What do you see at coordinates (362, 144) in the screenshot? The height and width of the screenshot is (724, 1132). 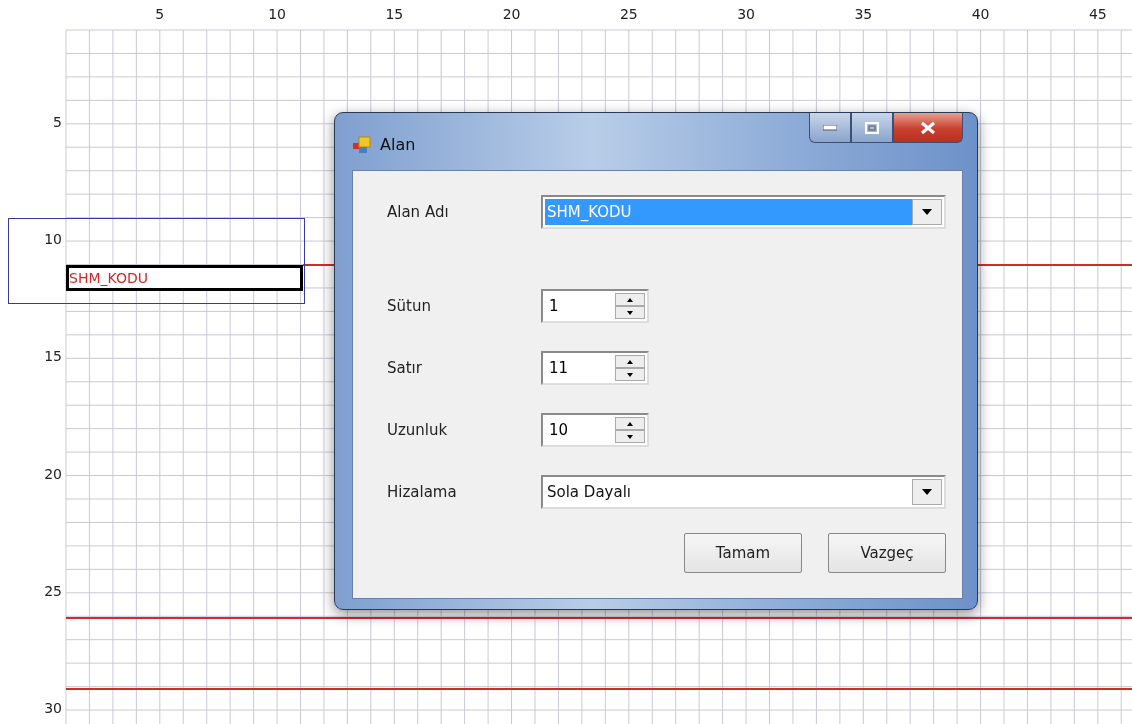 I see `window-icon` at bounding box center [362, 144].